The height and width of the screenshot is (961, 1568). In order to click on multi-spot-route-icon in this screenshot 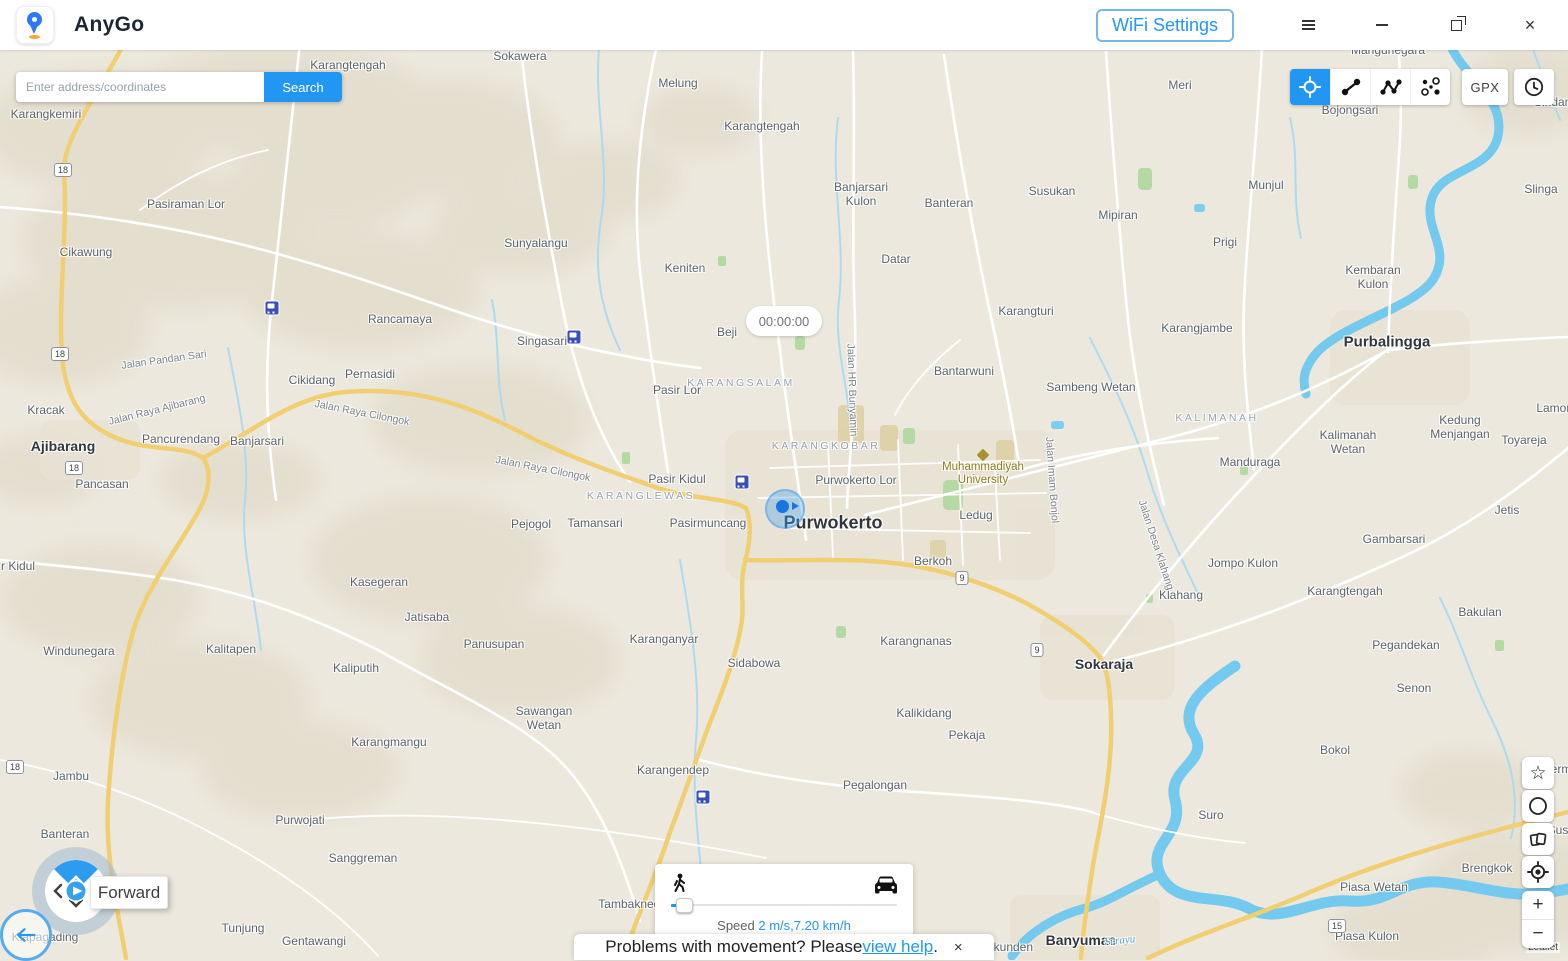, I will do `click(1390, 87)`.